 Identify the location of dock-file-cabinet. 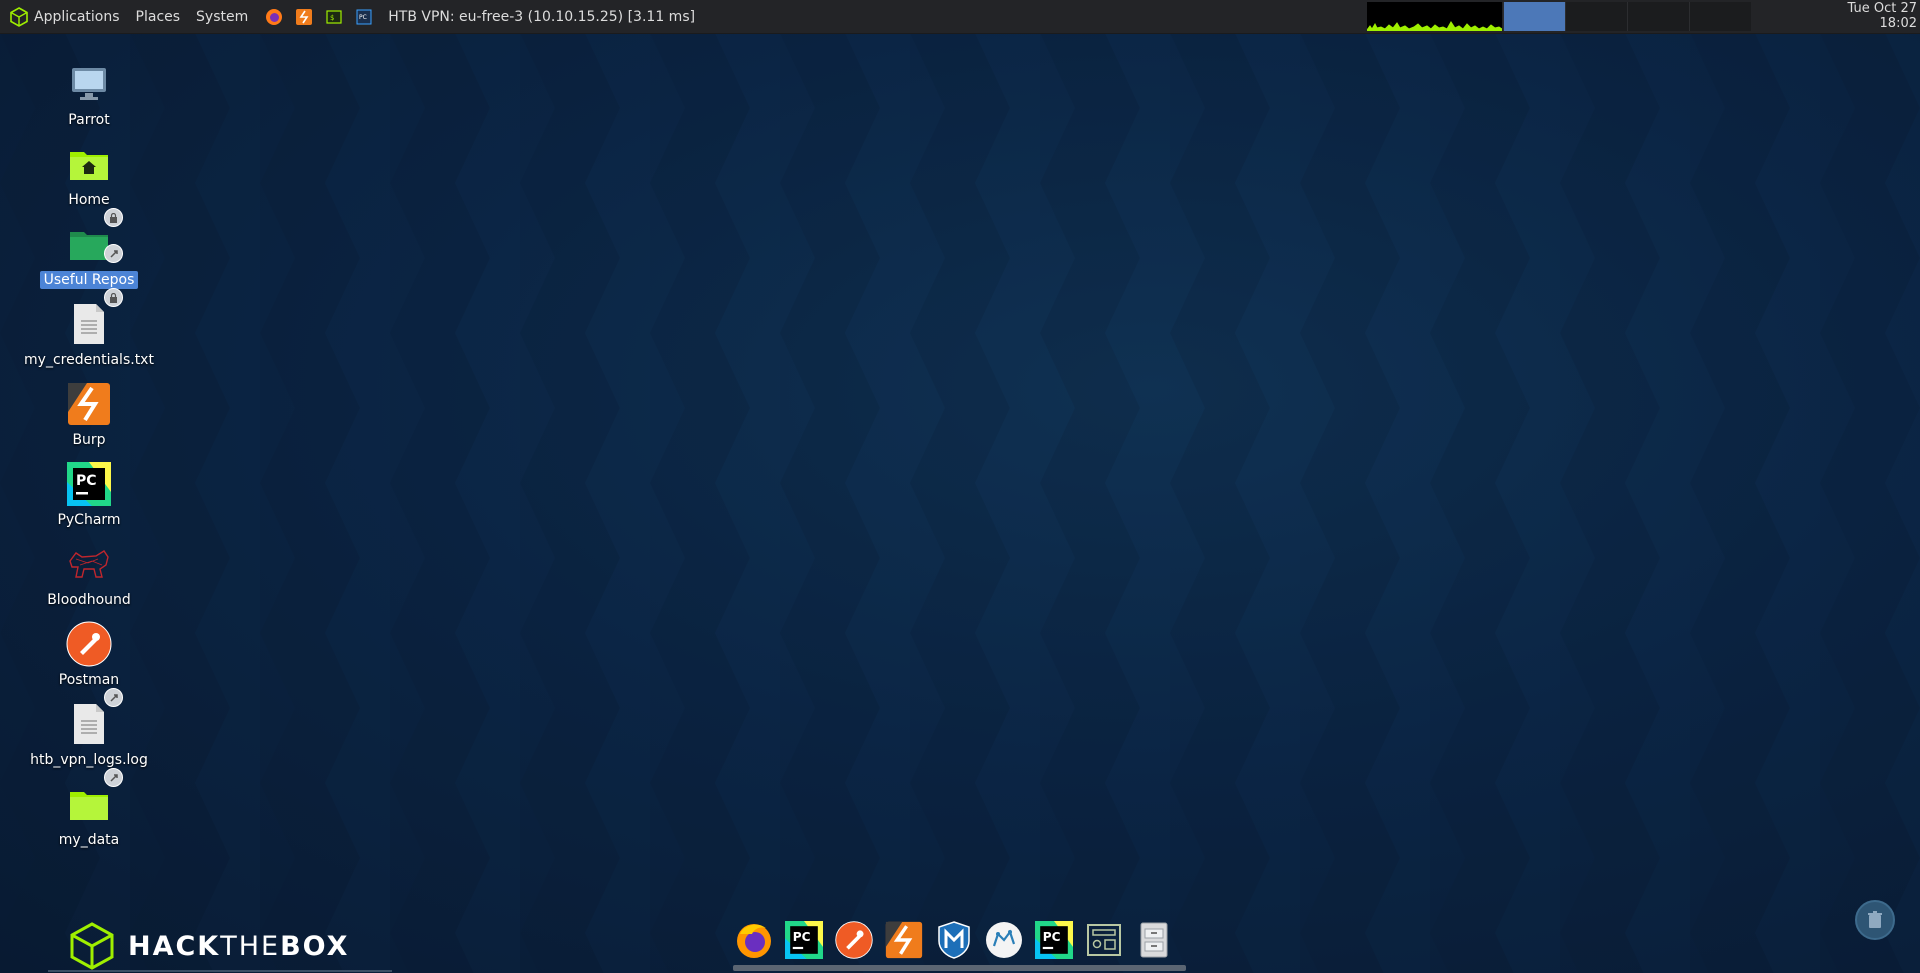
(1154, 940).